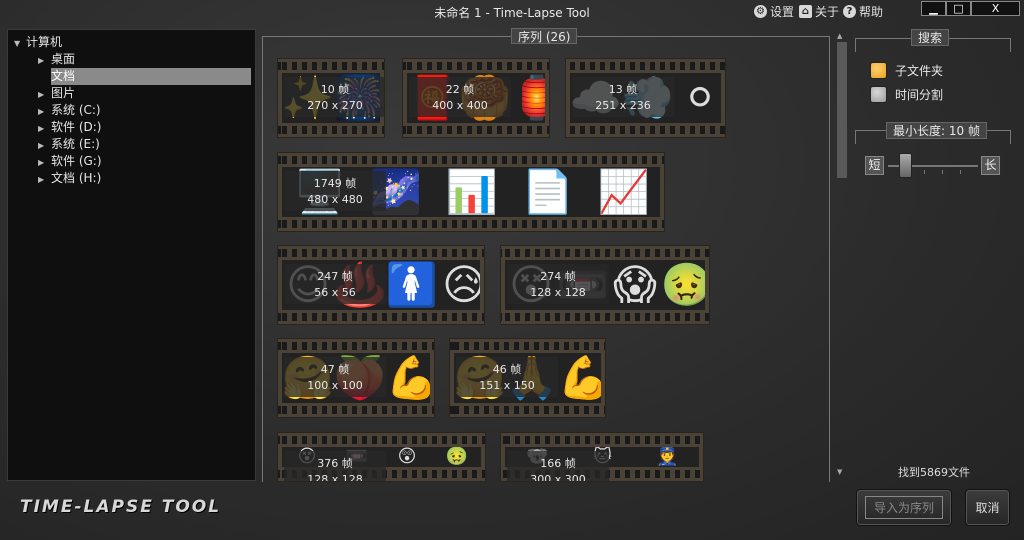 This screenshot has width=1024, height=540. What do you see at coordinates (507, 369) in the screenshot?
I see `frame-count: 46 帧` at bounding box center [507, 369].